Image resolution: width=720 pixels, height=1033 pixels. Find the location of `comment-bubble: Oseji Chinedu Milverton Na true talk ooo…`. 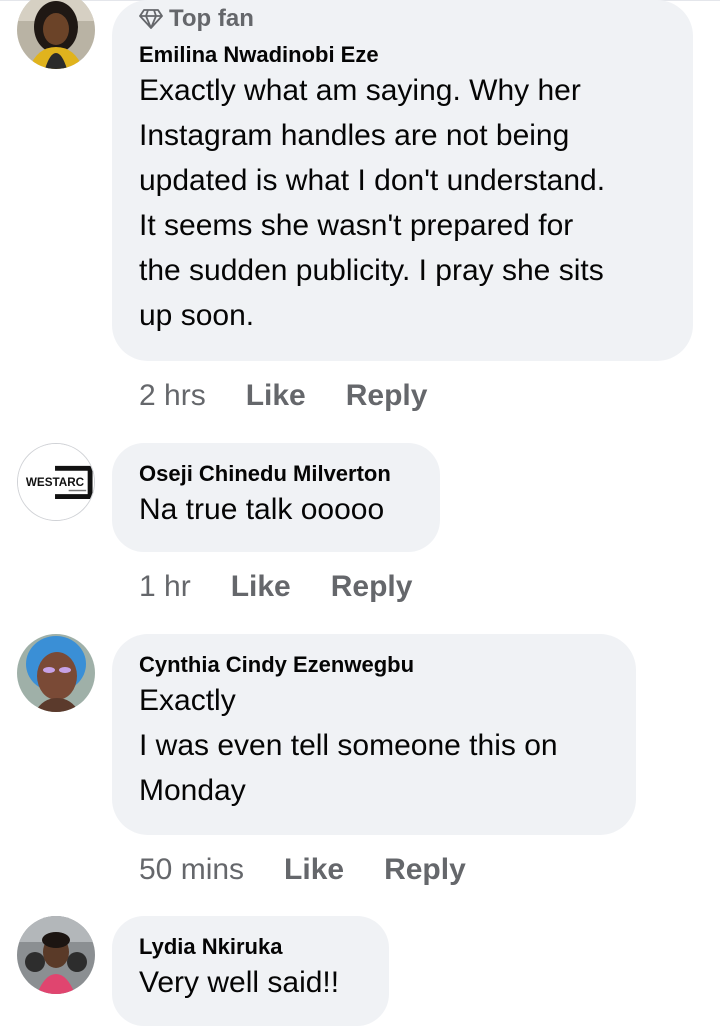

comment-bubble: Oseji Chinedu Milverton Na true talk ooo… is located at coordinates (276, 497).